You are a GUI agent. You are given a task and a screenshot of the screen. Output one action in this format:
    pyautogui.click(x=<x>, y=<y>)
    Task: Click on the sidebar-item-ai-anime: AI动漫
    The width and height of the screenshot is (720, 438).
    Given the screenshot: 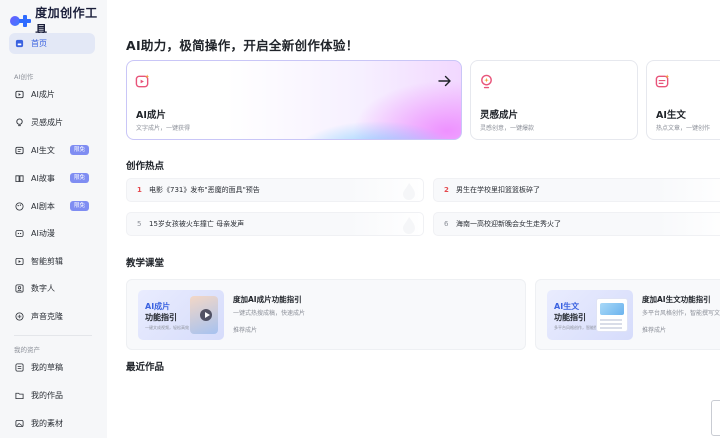 What is the action you would take?
    pyautogui.click(x=52, y=233)
    